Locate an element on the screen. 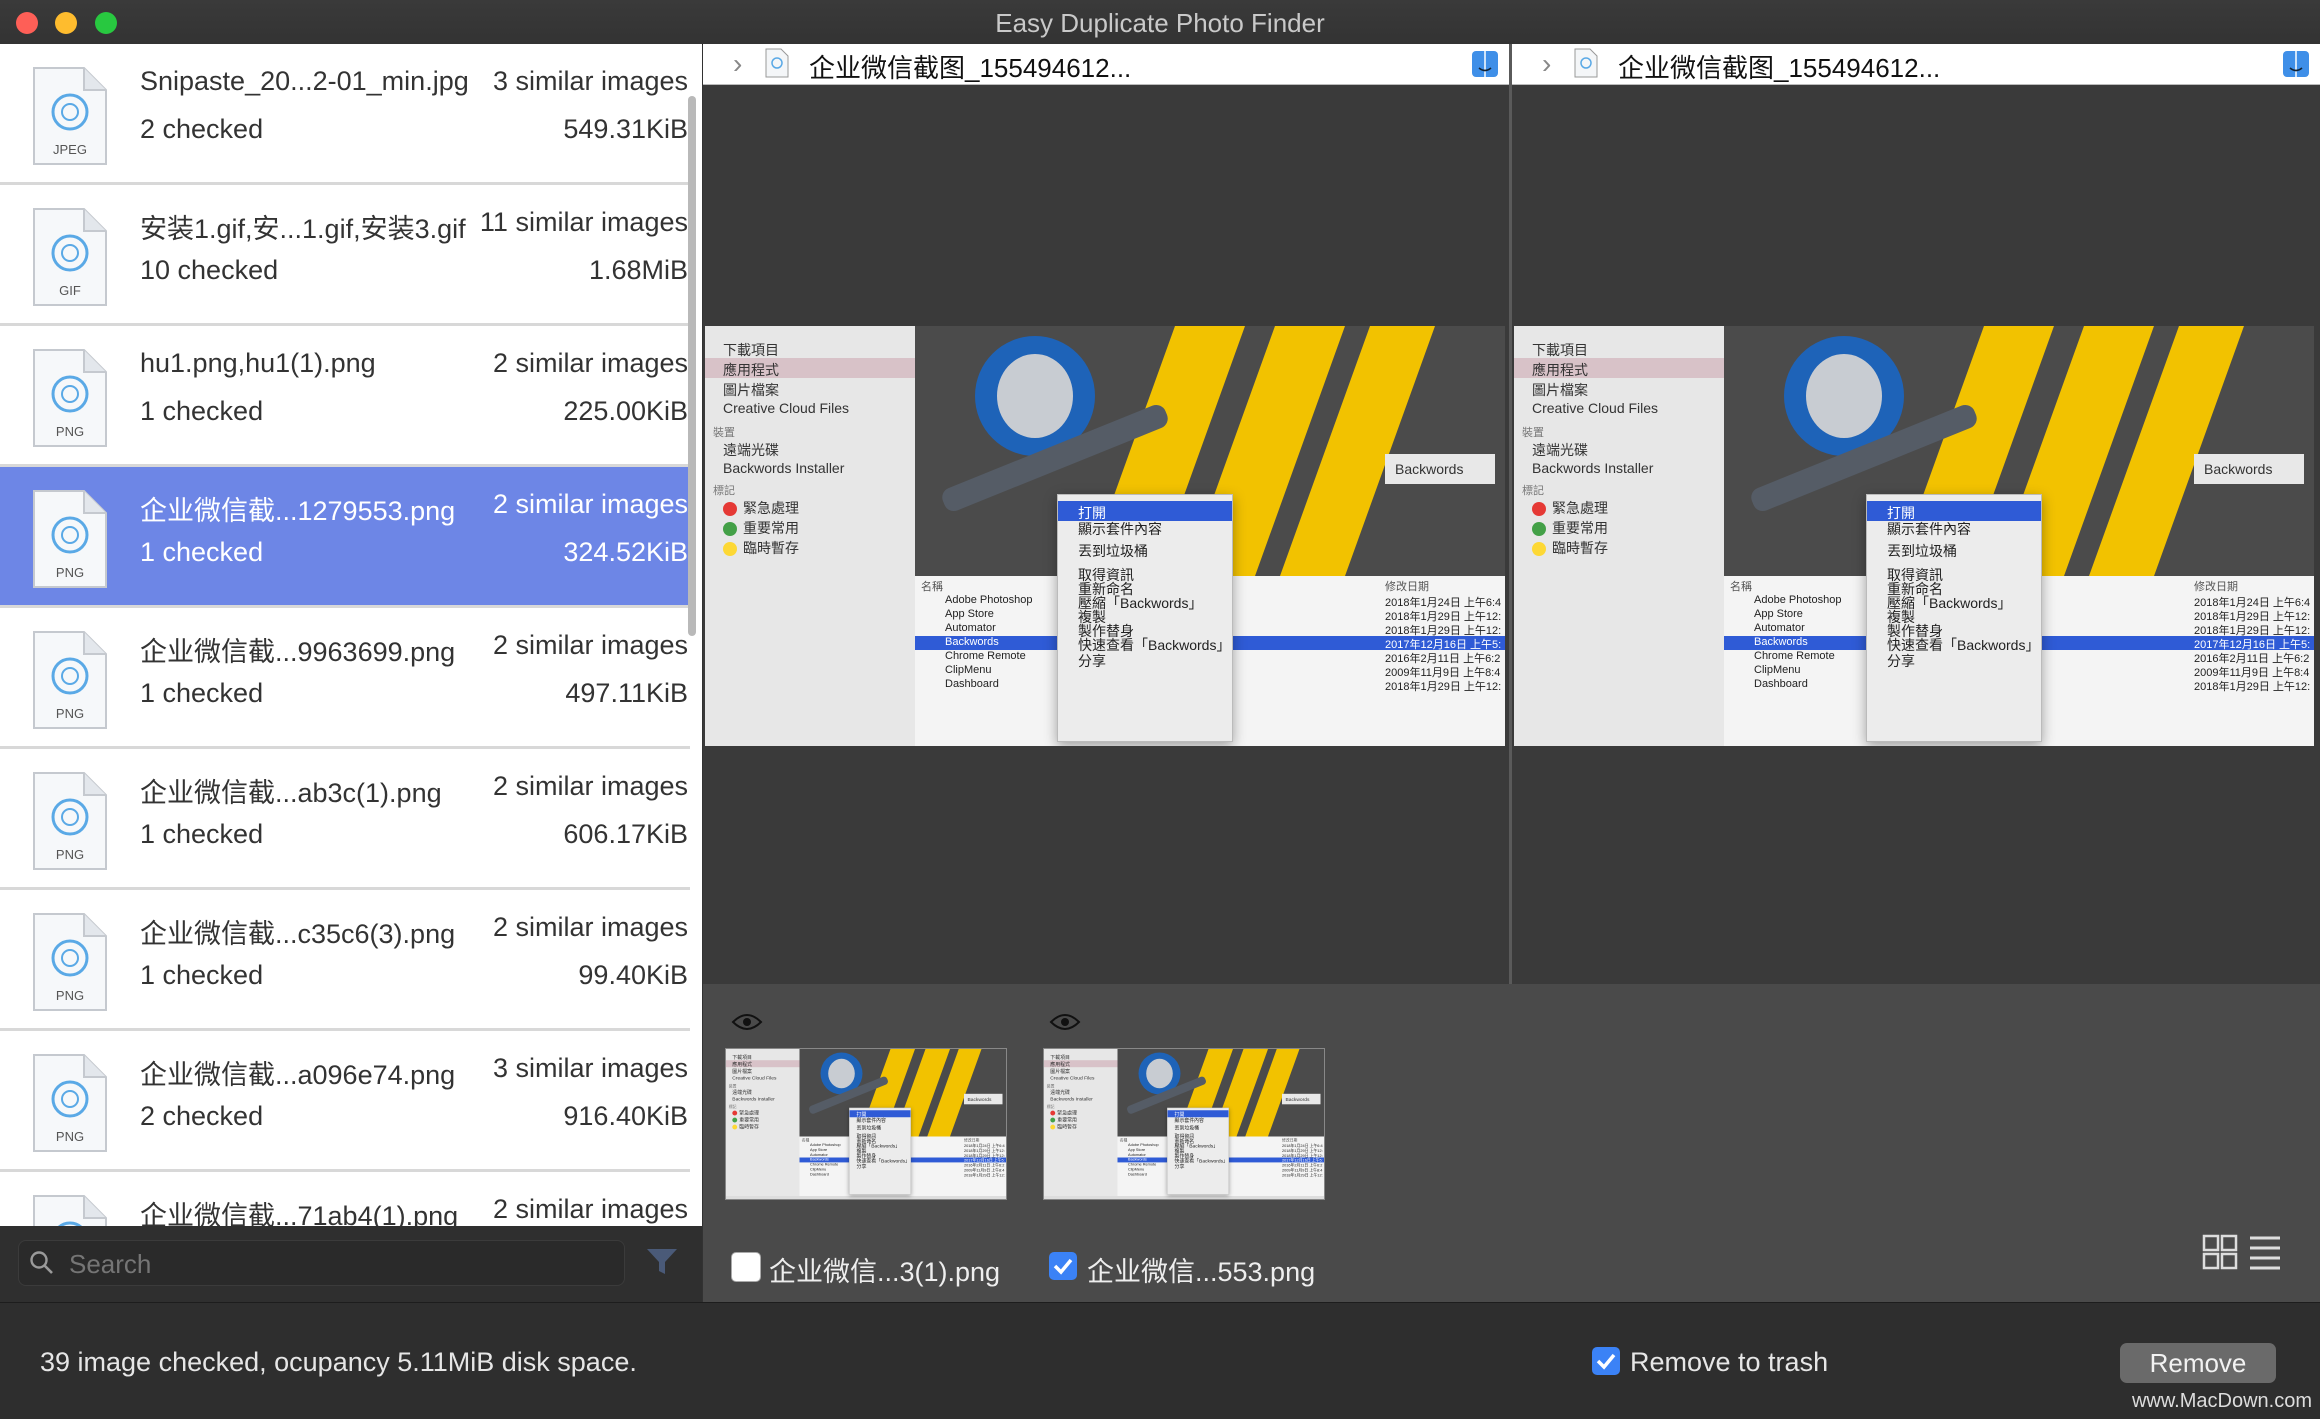  svg-text: JPEG is located at coordinates (70, 149).